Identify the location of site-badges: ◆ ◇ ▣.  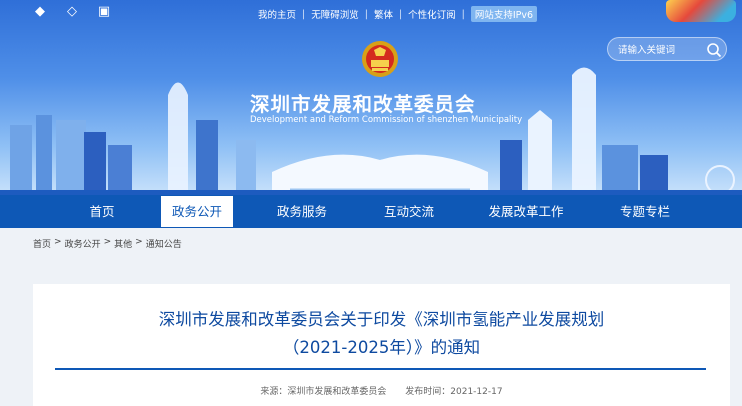
(72, 12).